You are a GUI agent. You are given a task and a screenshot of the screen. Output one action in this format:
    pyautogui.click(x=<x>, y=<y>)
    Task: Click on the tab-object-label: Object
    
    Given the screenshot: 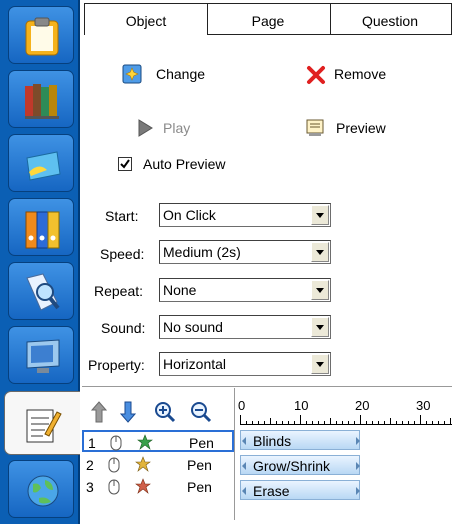 What is the action you would take?
    pyautogui.click(x=146, y=21)
    